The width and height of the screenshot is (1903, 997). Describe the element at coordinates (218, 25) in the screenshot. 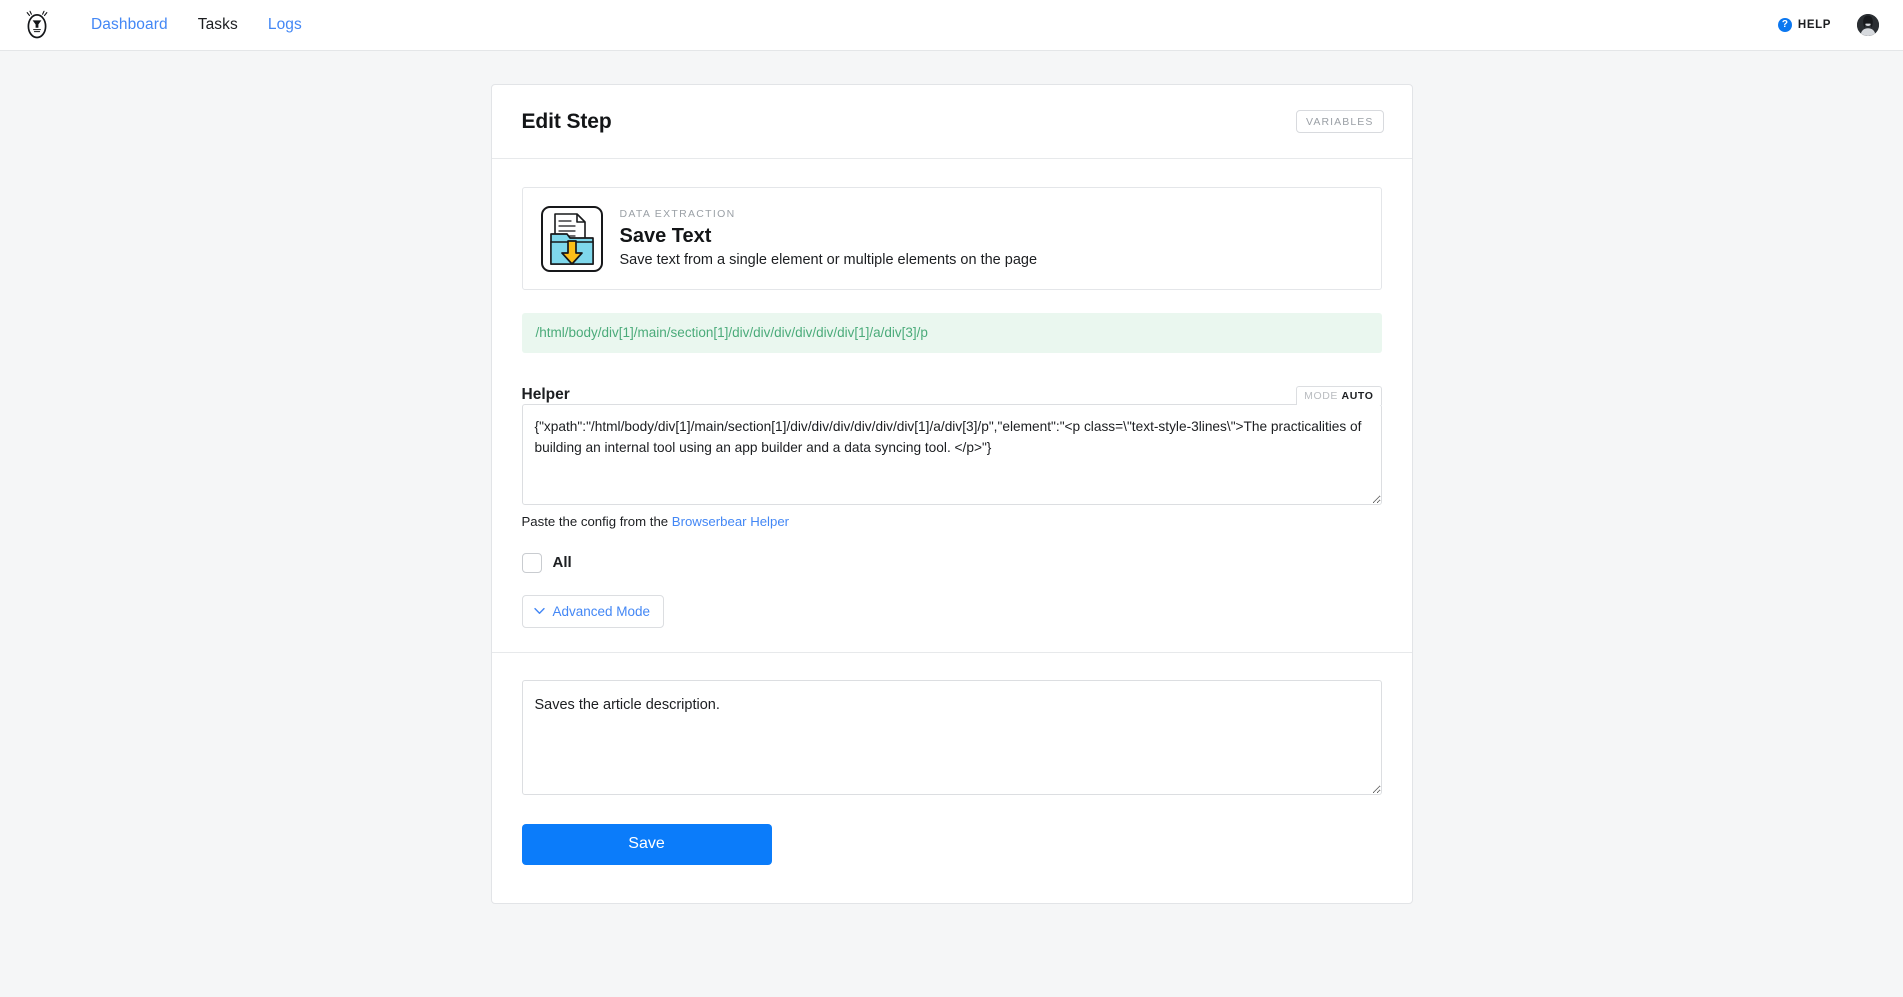

I see `nav-link-tasks: Tasks` at that location.